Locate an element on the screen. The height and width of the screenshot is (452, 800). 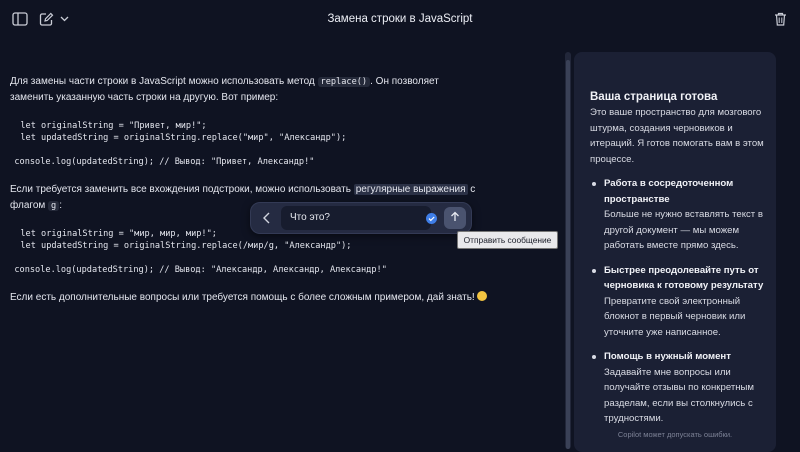
top-bar: Замена строки в JavaScript is located at coordinates (400, 20).